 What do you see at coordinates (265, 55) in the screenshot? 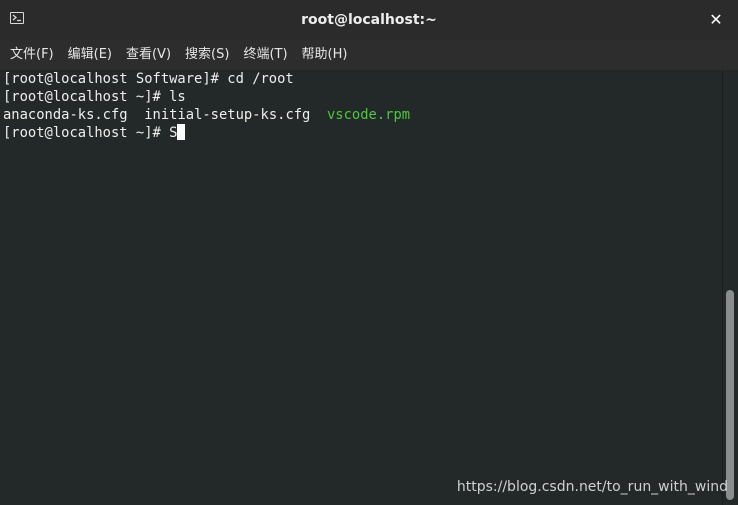
I see `menu-terminal: 终端(T)` at bounding box center [265, 55].